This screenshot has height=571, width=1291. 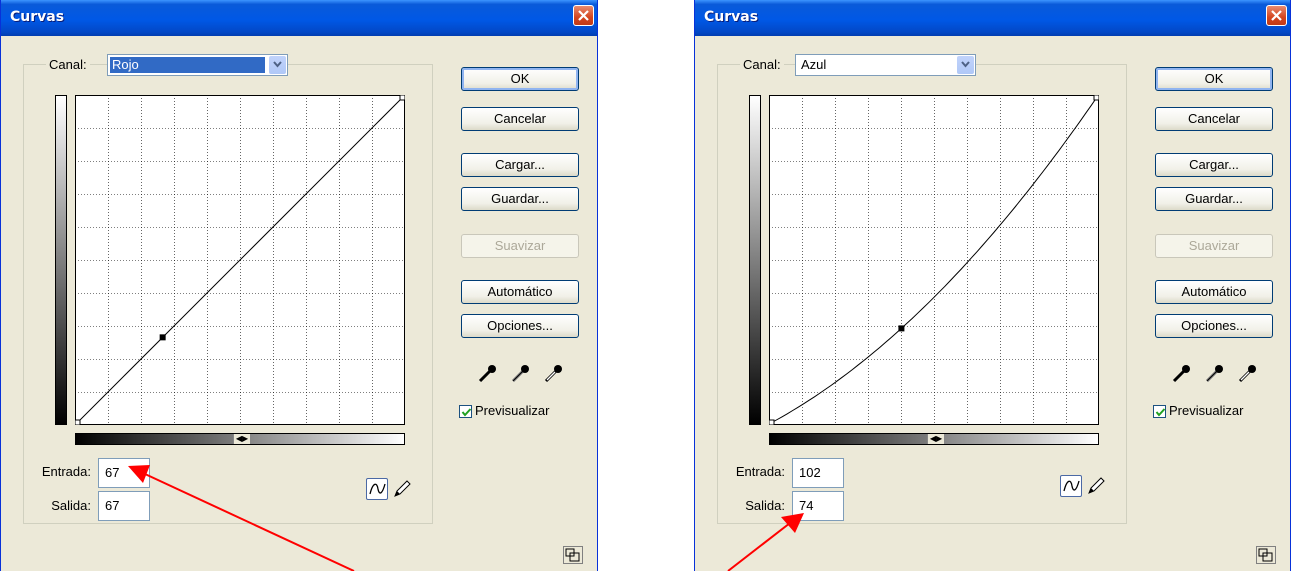 What do you see at coordinates (112, 505) in the screenshot?
I see `output-value: 67` at bounding box center [112, 505].